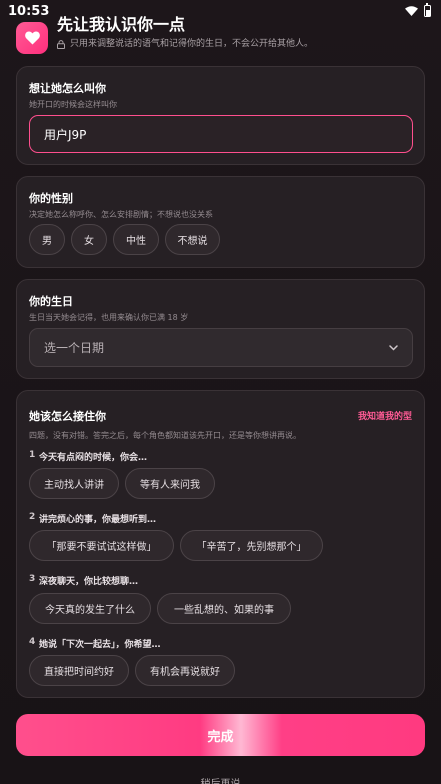  I want to click on gender-card: 你的性别 决定她怎么称呼你、怎么安排剧情；不想说也没关系 男 女 中性 不想说, so click(220, 222).